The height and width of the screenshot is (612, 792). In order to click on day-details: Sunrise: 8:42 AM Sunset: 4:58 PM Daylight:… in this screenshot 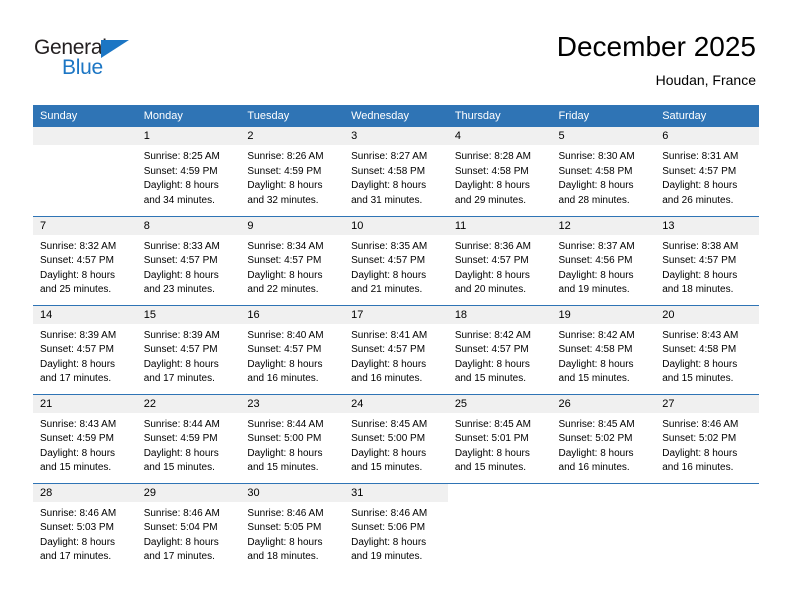, I will do `click(604, 355)`.